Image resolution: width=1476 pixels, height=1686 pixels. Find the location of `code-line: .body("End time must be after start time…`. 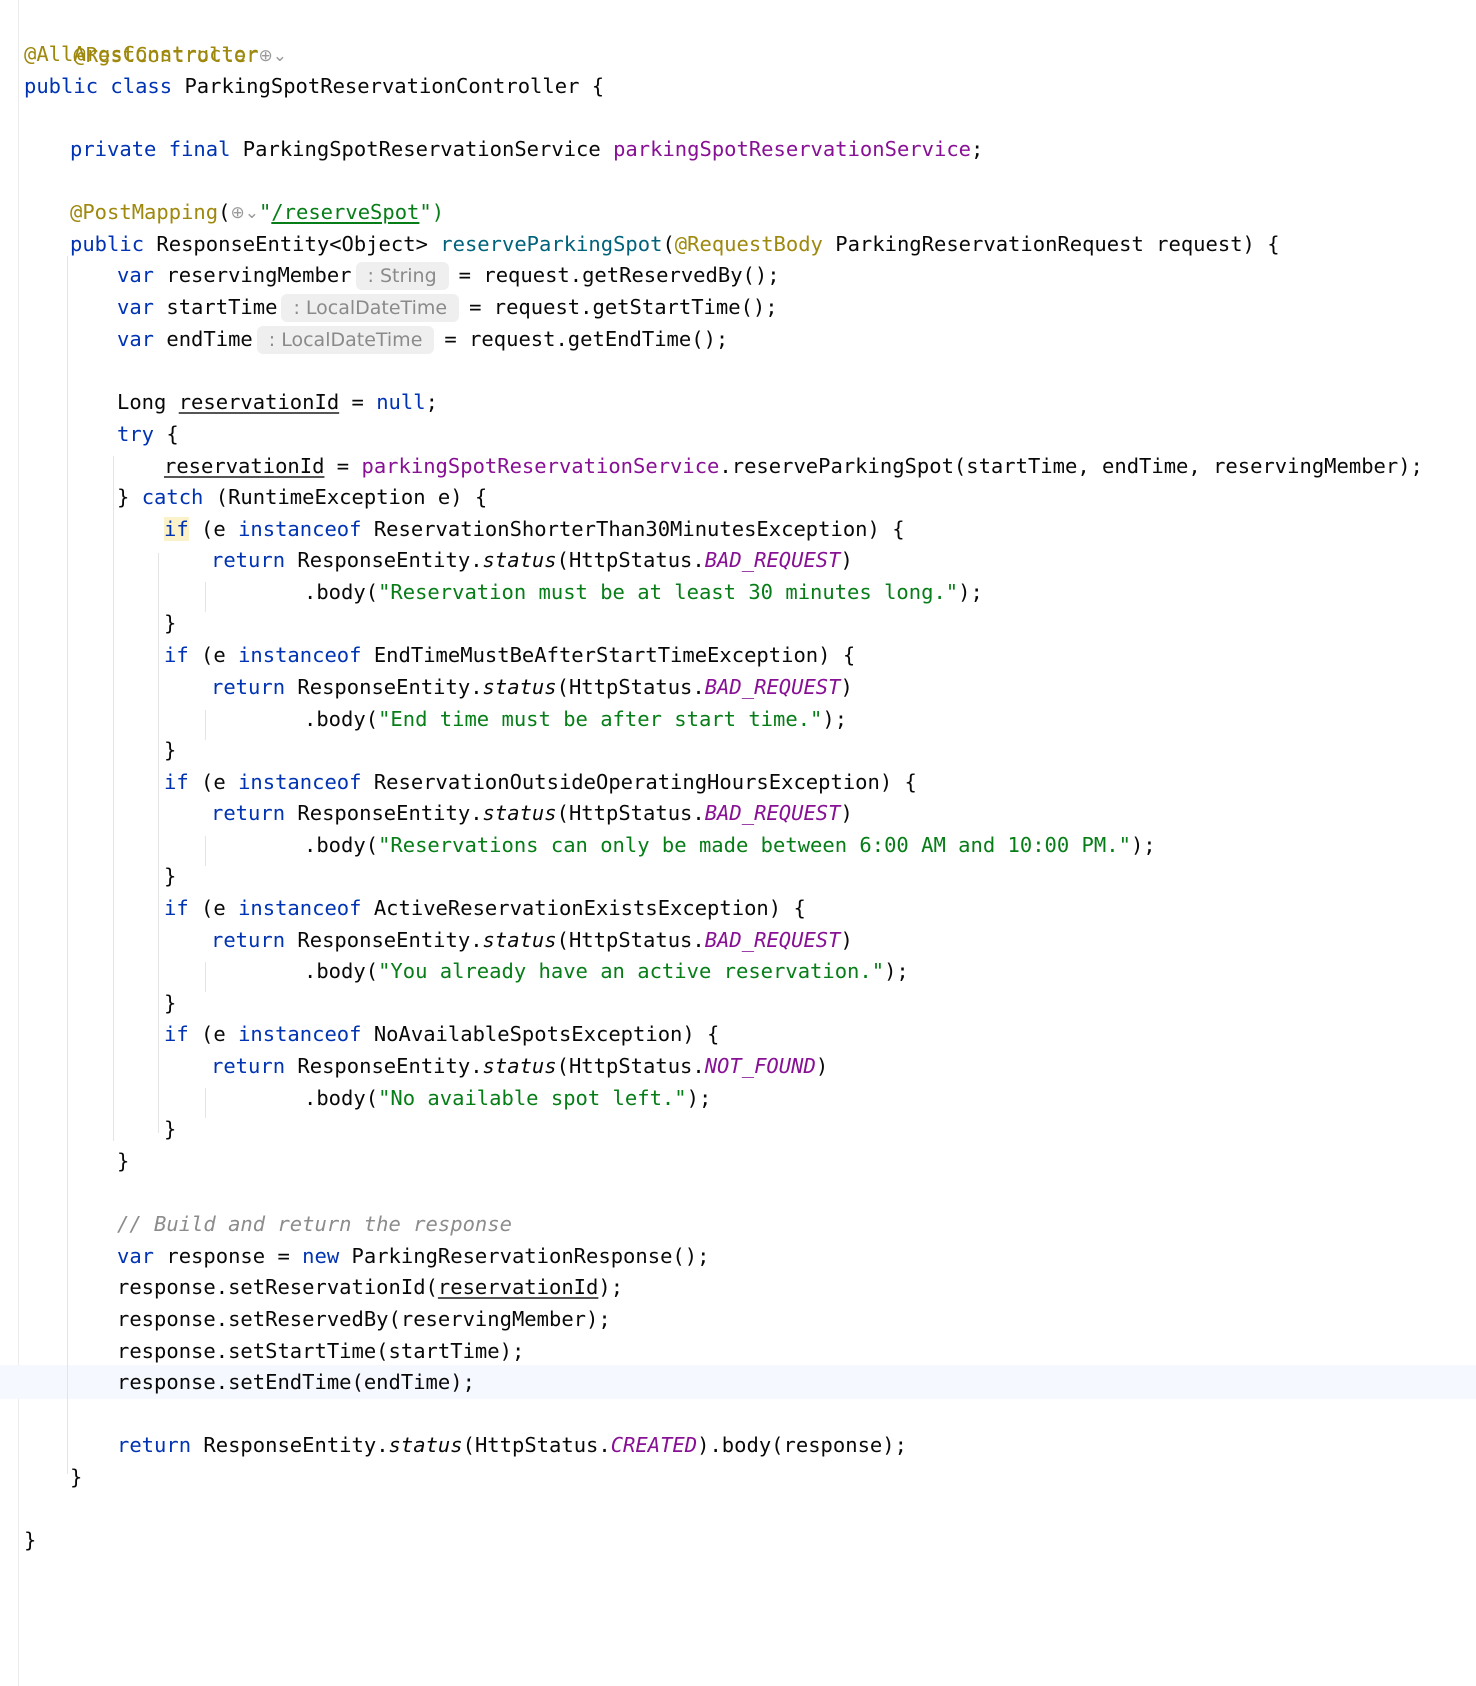

code-line: .body("End time must be after start time… is located at coordinates (575, 719).